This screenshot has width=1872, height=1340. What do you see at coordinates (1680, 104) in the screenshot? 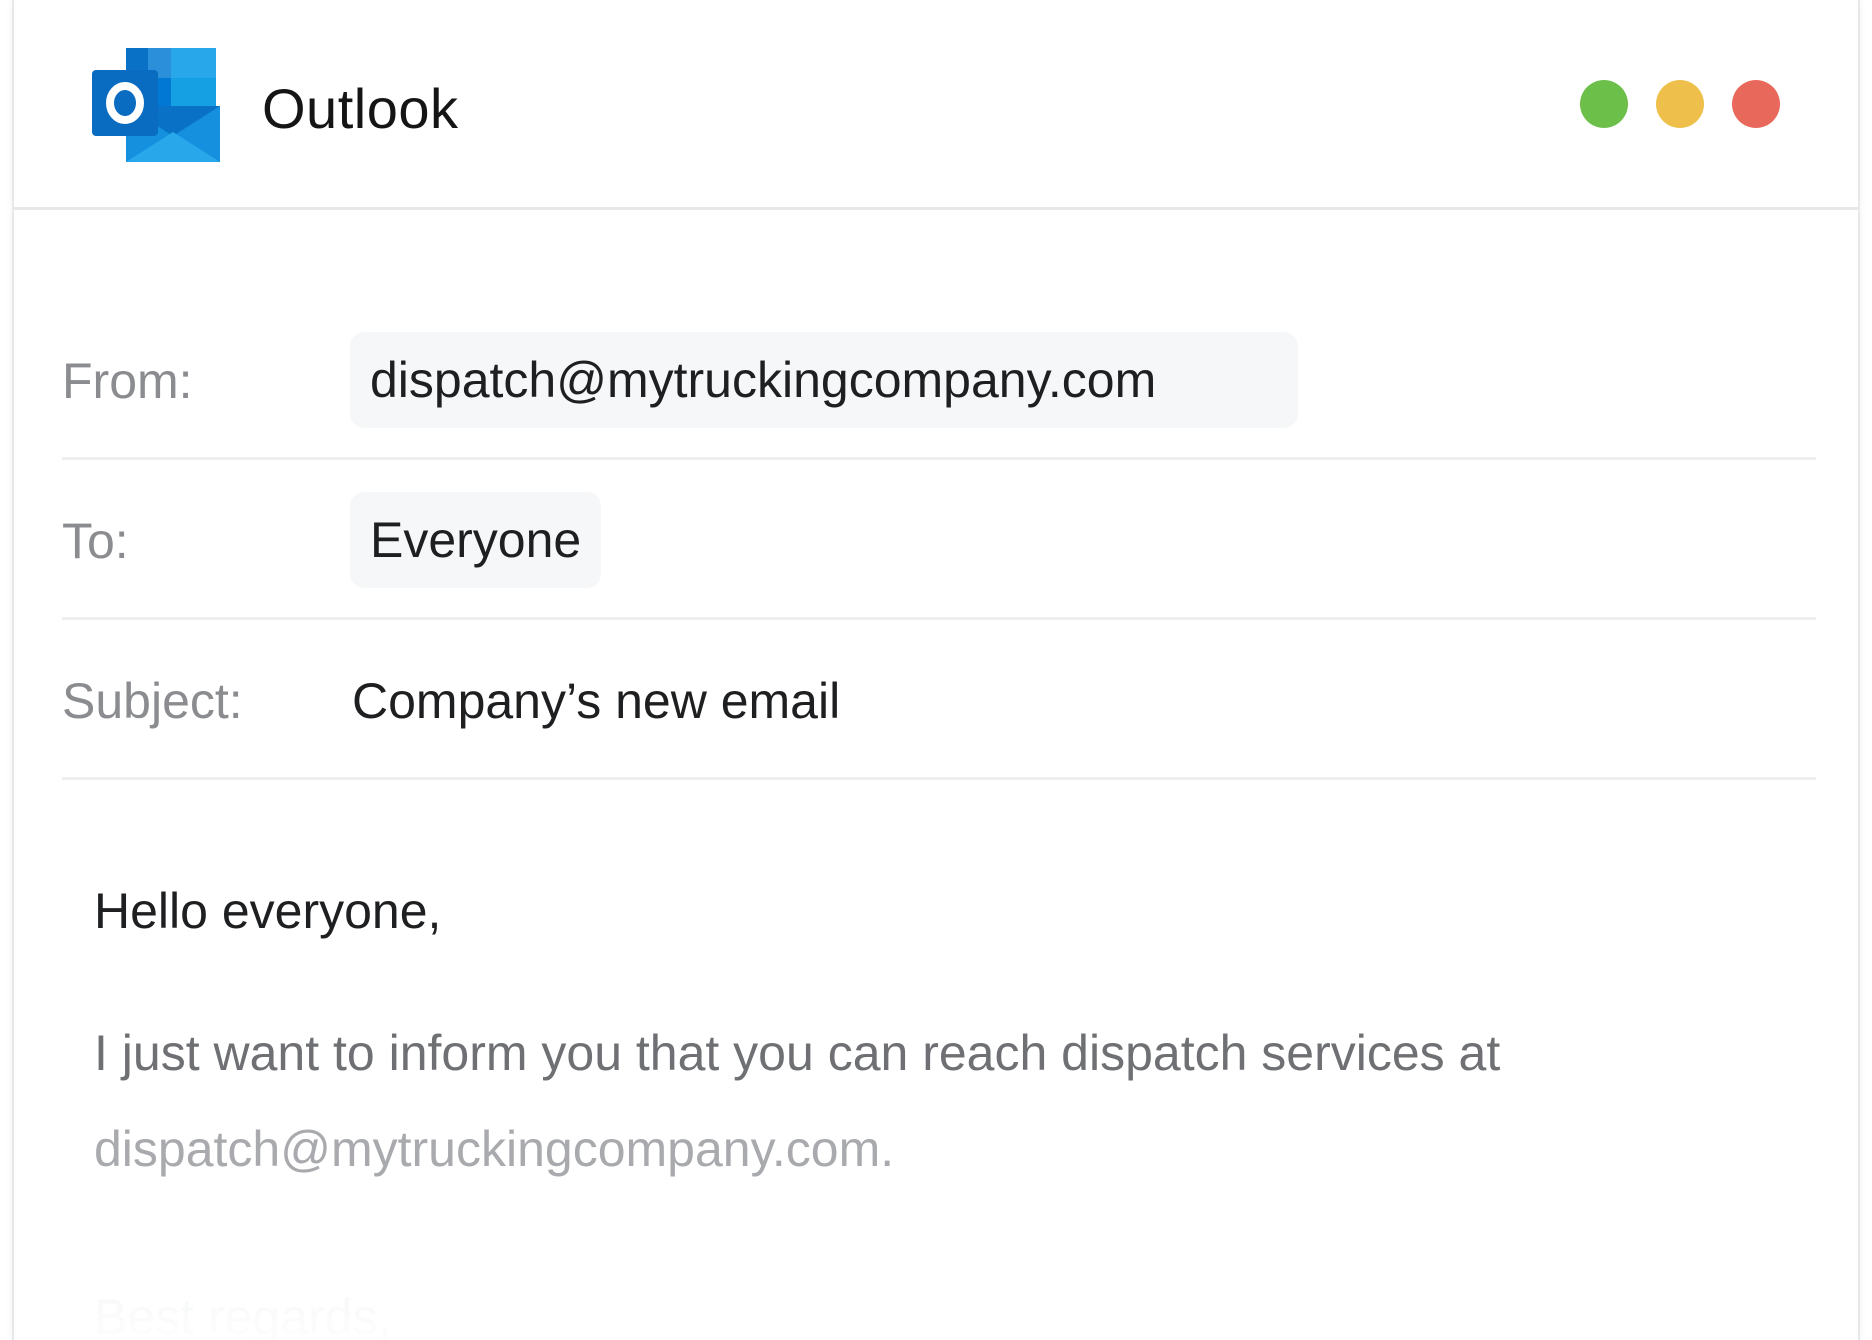
I see `minimize-button` at bounding box center [1680, 104].